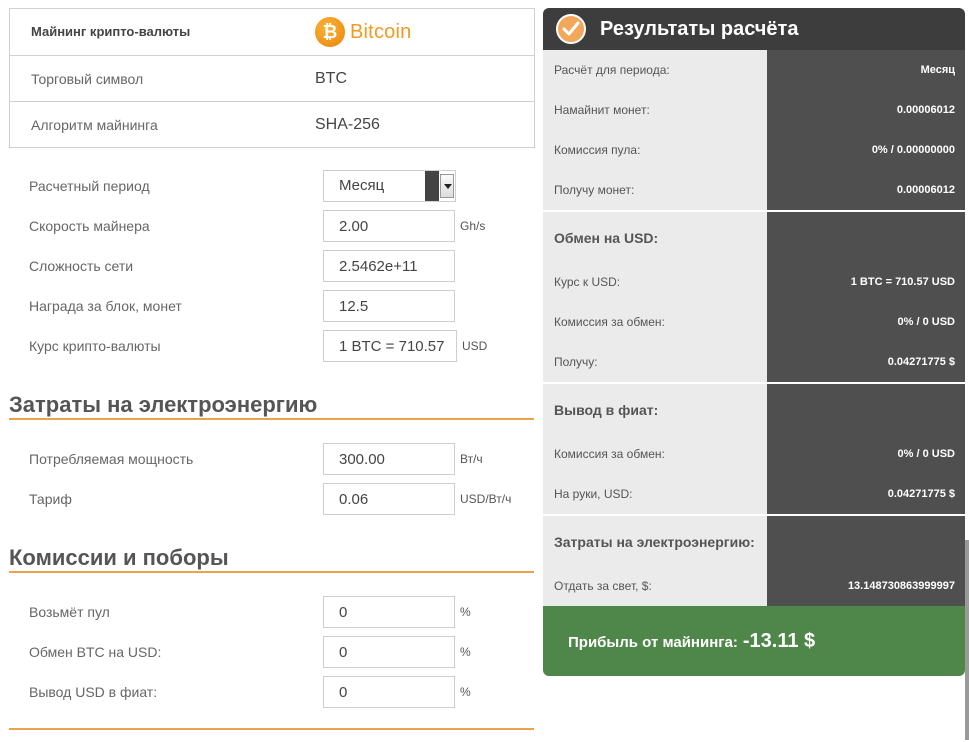 The width and height of the screenshot is (969, 742). I want to click on results-title: Результаты расчёта, so click(699, 29).